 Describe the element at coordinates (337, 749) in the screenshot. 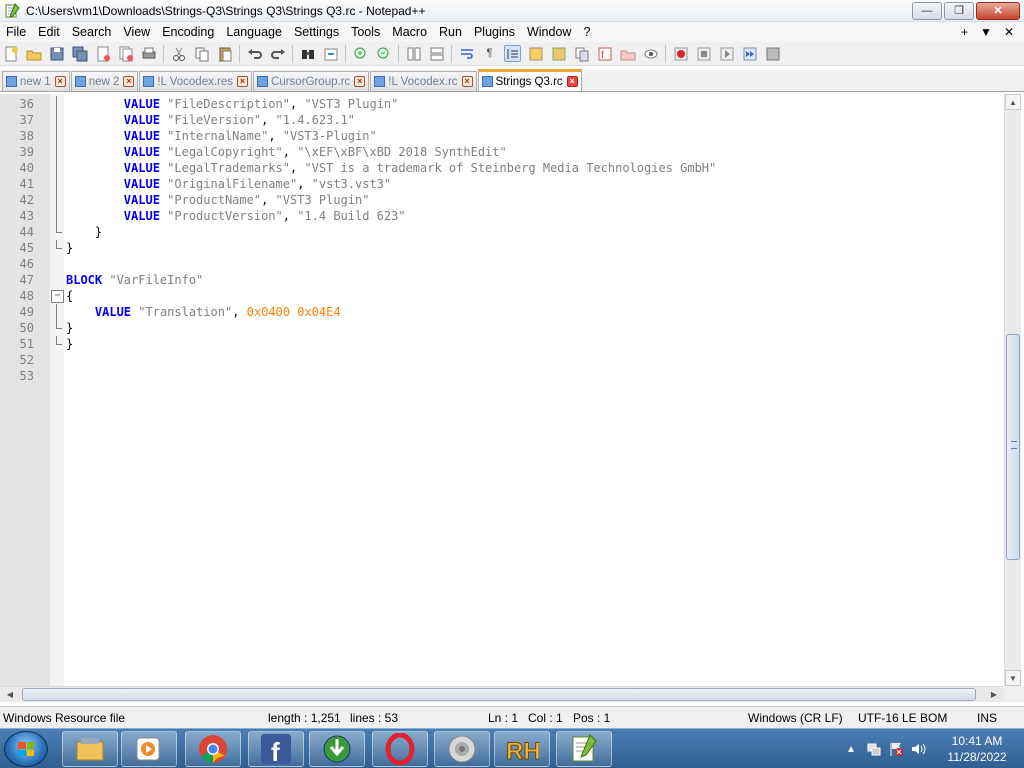

I see `taskbar-download-manager` at that location.